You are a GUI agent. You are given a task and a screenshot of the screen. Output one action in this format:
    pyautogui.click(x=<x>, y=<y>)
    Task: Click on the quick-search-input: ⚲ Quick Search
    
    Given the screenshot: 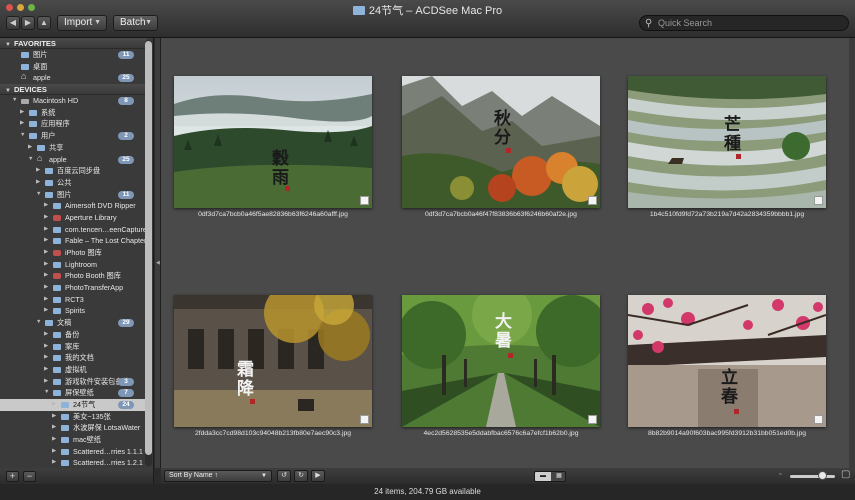 What is the action you would take?
    pyautogui.click(x=744, y=23)
    